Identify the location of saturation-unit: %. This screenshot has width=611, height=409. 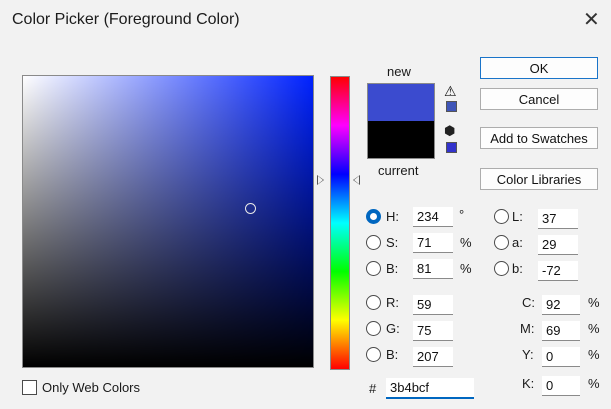
(466, 242).